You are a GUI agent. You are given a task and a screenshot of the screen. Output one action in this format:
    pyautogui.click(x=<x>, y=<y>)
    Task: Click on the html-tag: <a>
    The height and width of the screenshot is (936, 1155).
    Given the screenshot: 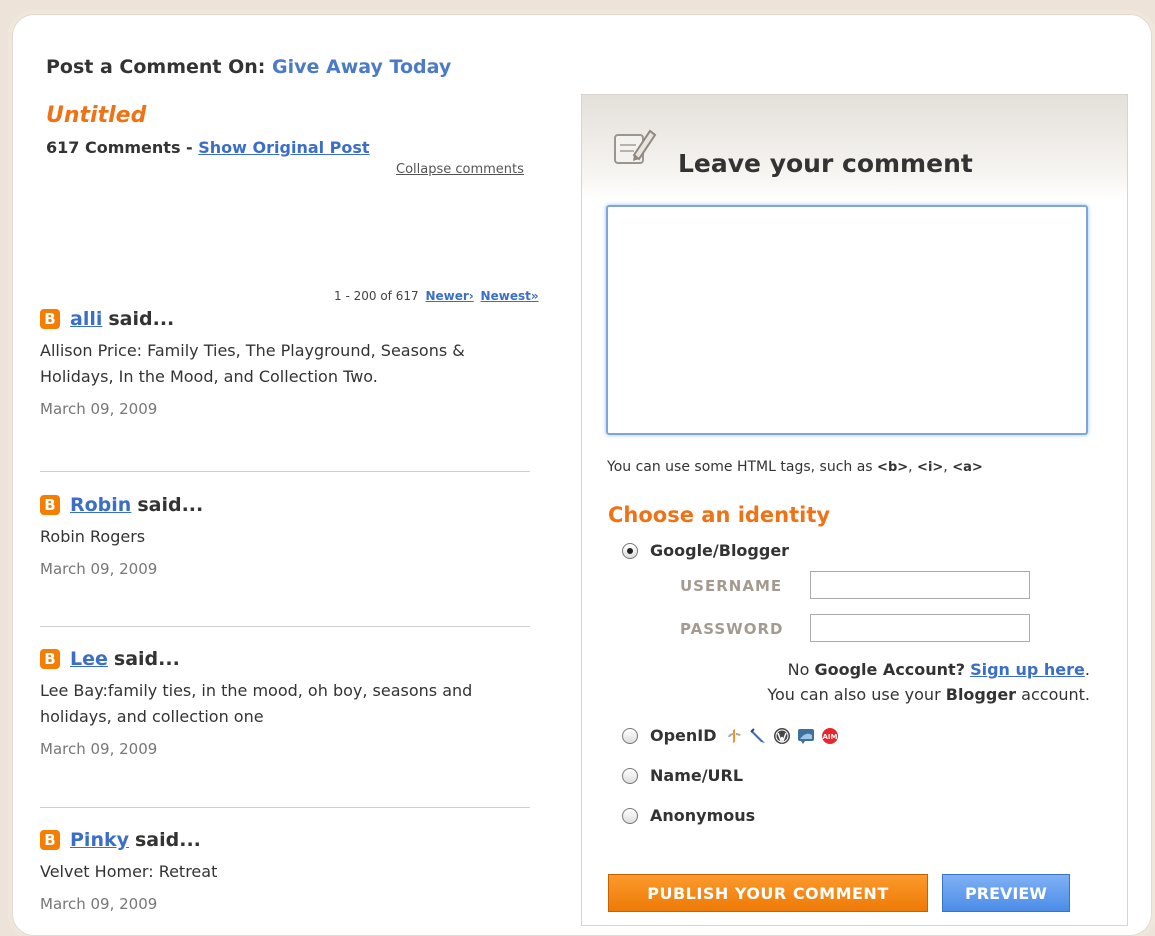 What is the action you would take?
    pyautogui.click(x=967, y=467)
    